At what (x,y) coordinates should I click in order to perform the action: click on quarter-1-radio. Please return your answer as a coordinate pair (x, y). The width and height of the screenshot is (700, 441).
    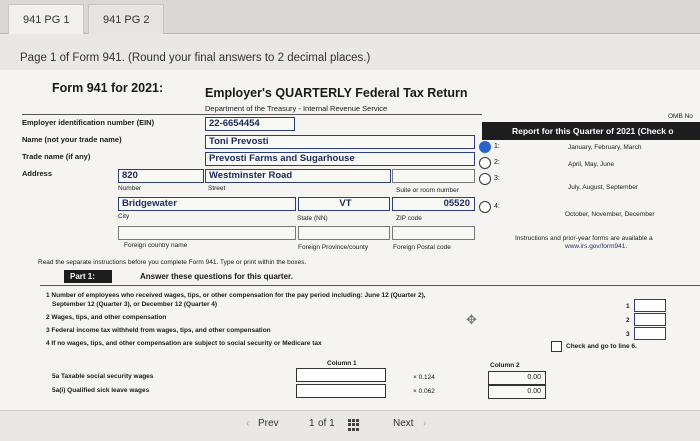
    Looking at the image, I should click on (485, 147).